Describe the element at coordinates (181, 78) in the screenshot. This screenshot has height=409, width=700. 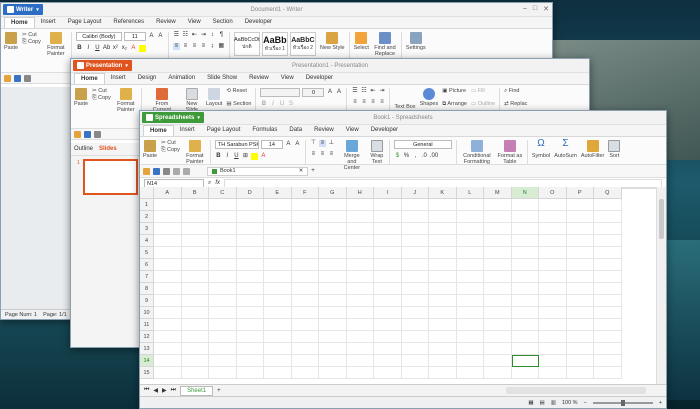
I see `tab-animation: Animation` at that location.